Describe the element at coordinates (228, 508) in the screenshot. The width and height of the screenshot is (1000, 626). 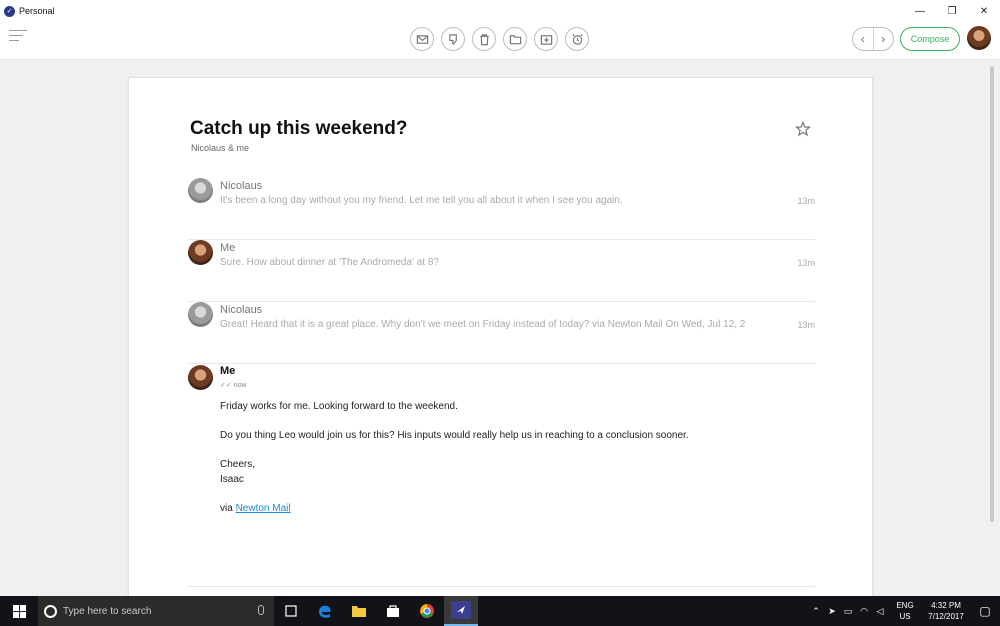
I see `via-label: via` at that location.